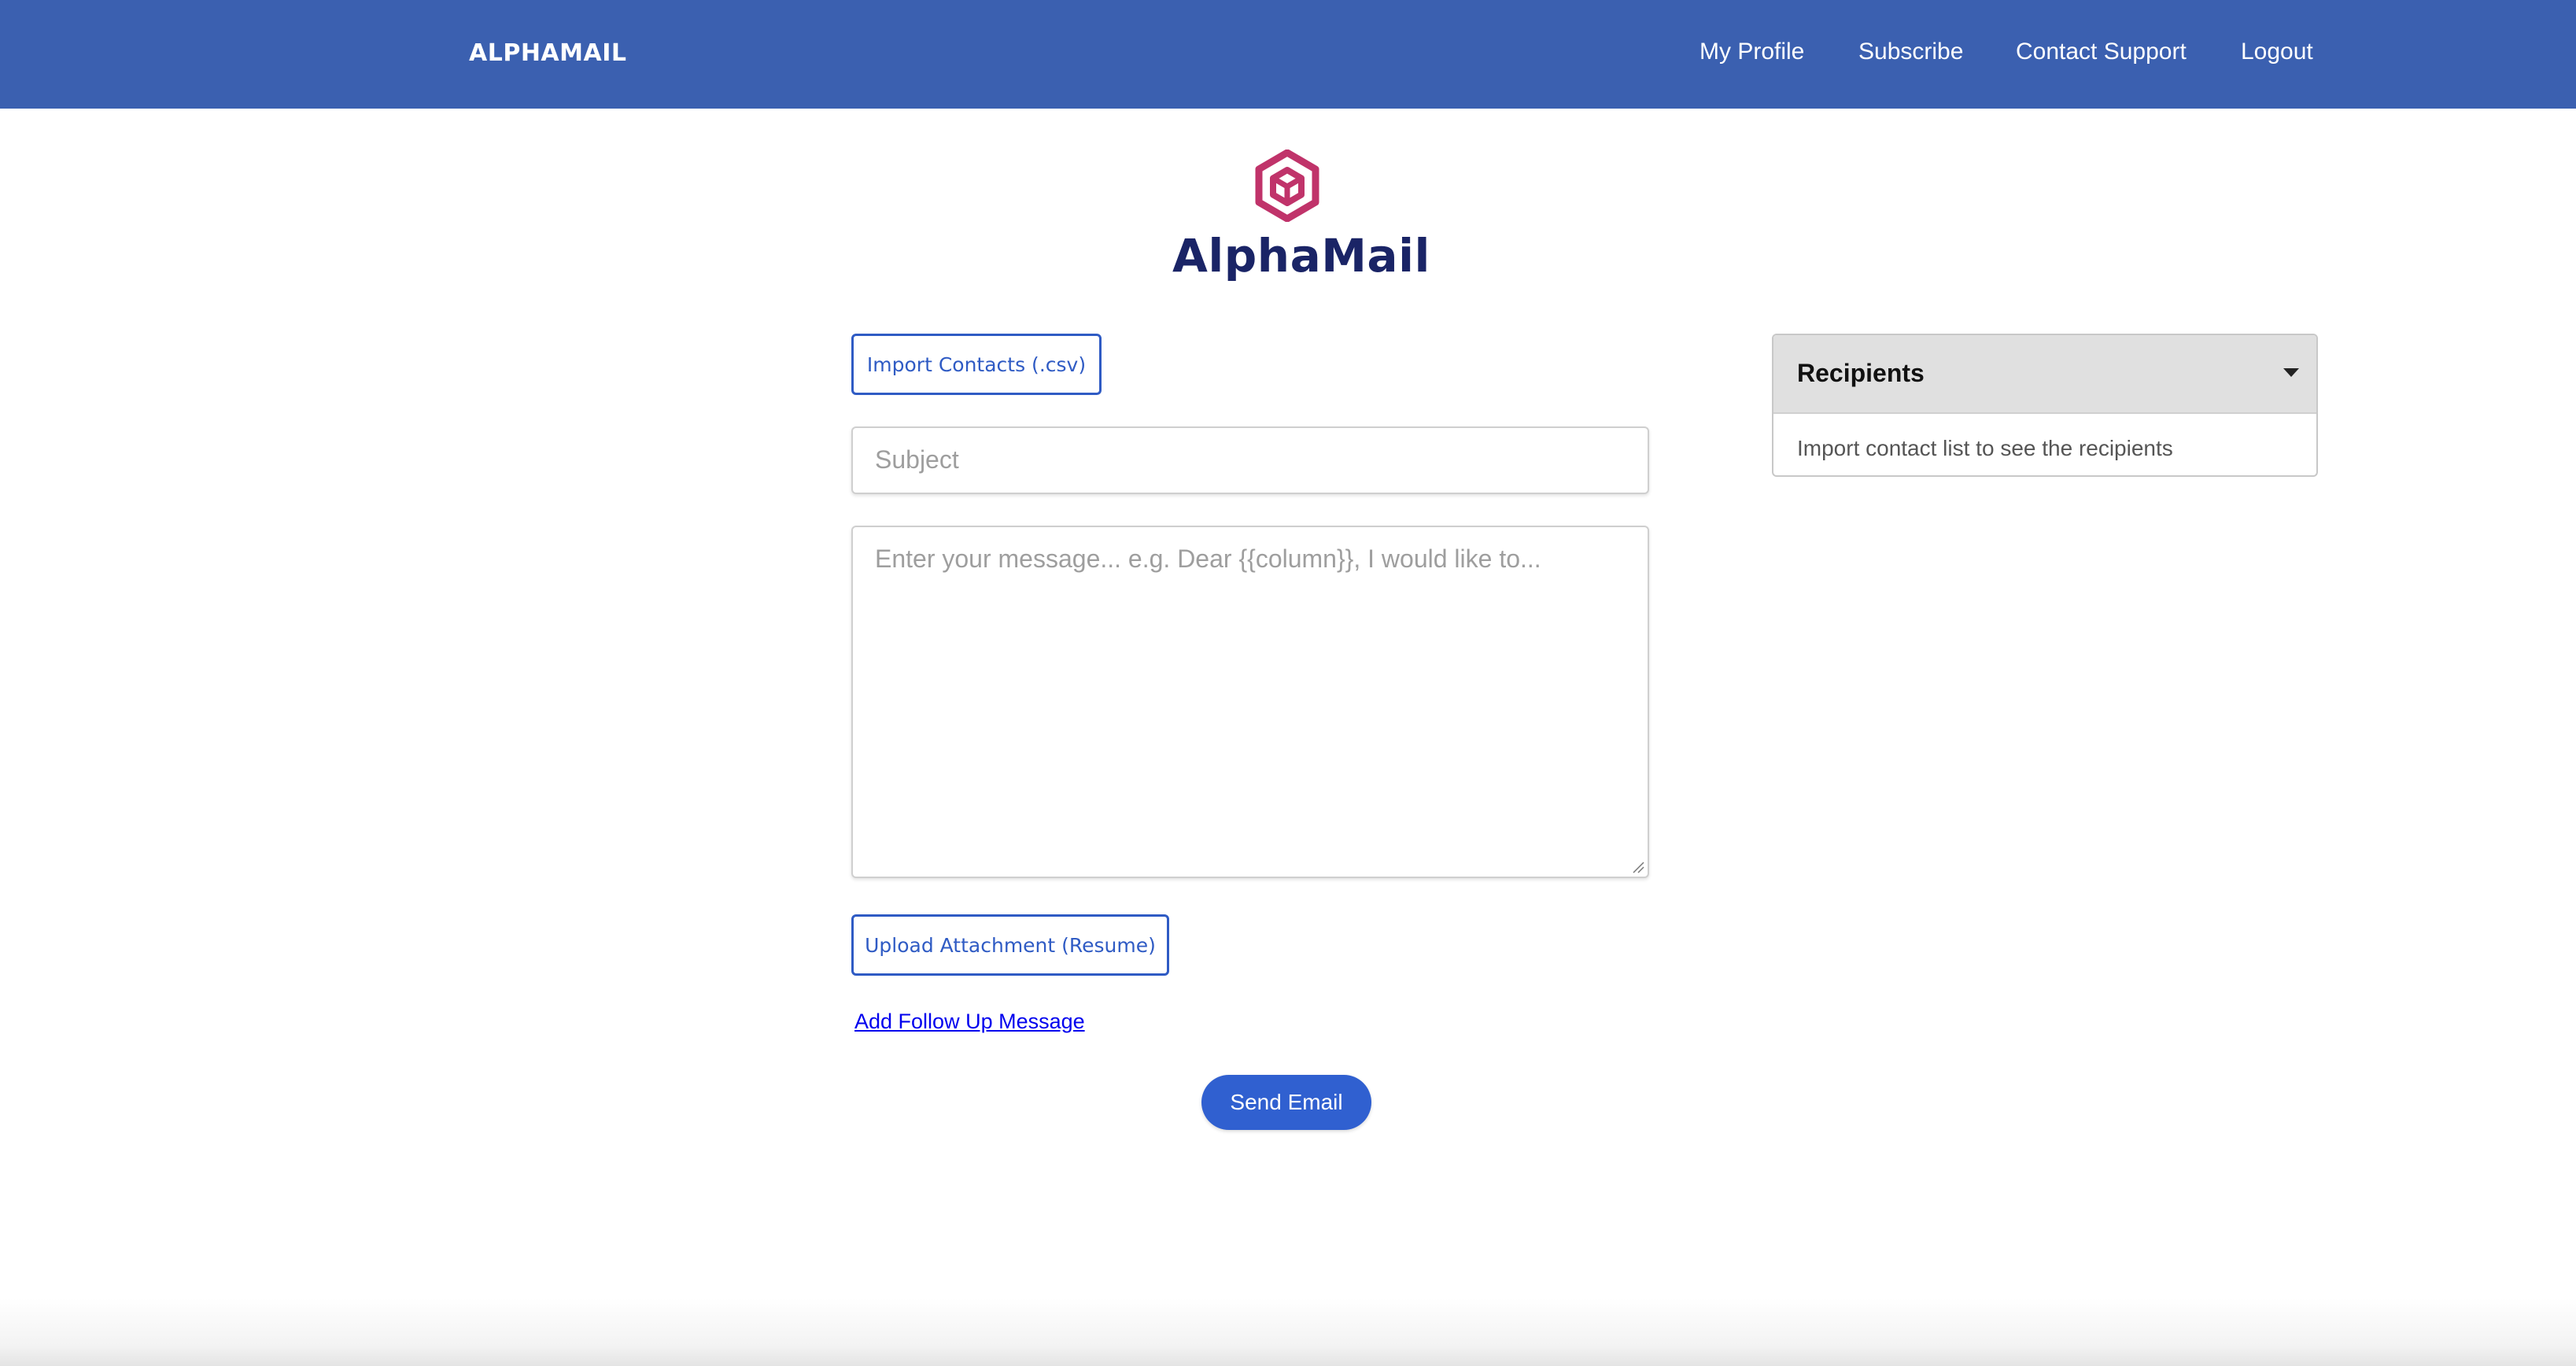 The width and height of the screenshot is (2576, 1366). What do you see at coordinates (2277, 52) in the screenshot?
I see `nav-logout: Logout` at bounding box center [2277, 52].